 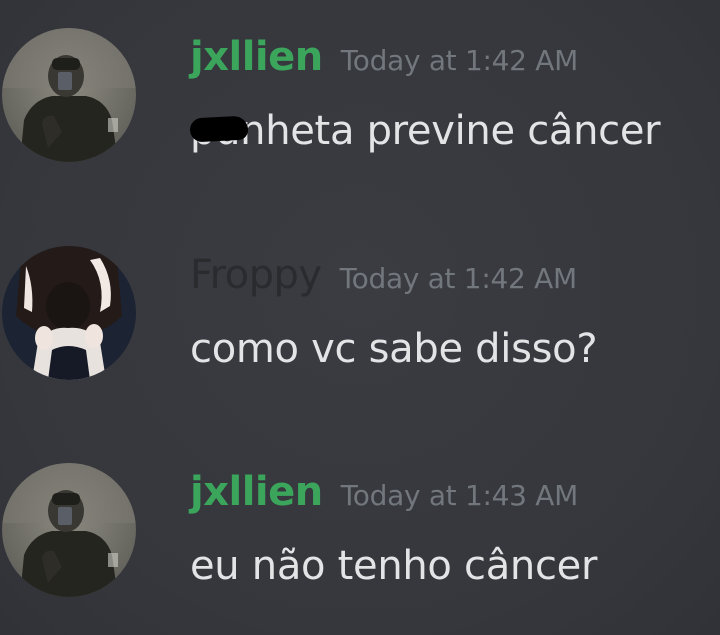 I want to click on message-text: eu não tenho câncer, so click(x=394, y=566).